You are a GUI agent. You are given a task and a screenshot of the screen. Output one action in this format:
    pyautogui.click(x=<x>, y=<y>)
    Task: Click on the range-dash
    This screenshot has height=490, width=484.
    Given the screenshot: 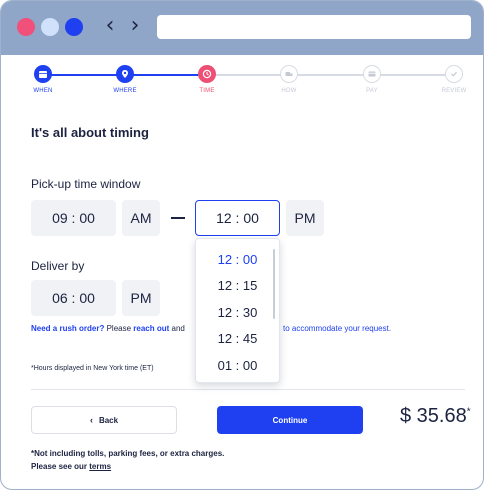 What is the action you would take?
    pyautogui.click(x=178, y=218)
    